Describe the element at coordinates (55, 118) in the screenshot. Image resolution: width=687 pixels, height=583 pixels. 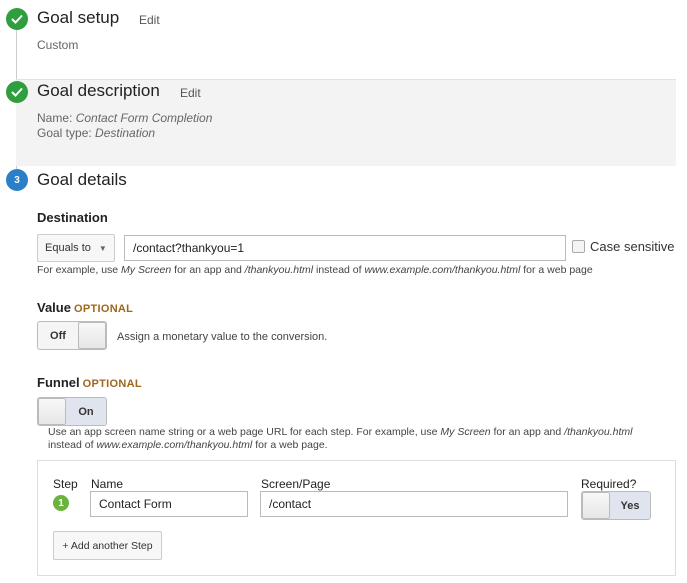
I see `goal-name-label: Name:` at that location.